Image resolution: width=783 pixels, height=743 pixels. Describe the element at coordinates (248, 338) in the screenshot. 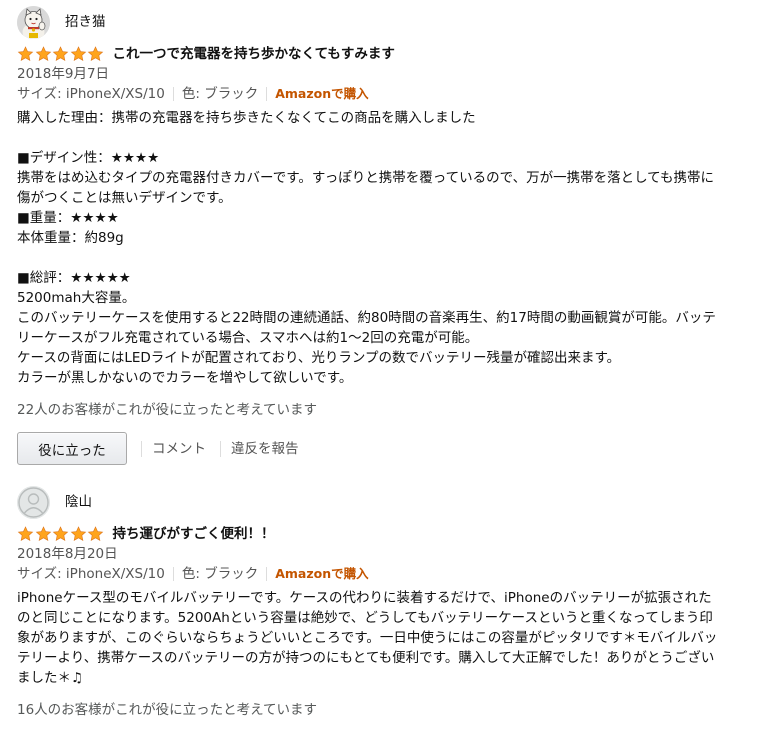

I see `review-line: リーケースがフル充電されている場合、スマホへは約1～2回の充電が可能。` at that location.